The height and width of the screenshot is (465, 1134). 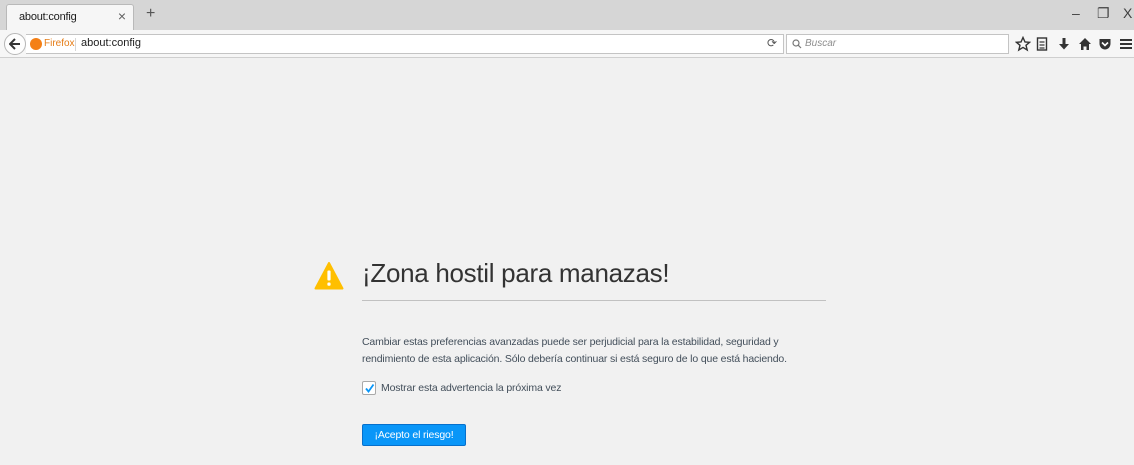 I want to click on title-divider, so click(x=594, y=300).